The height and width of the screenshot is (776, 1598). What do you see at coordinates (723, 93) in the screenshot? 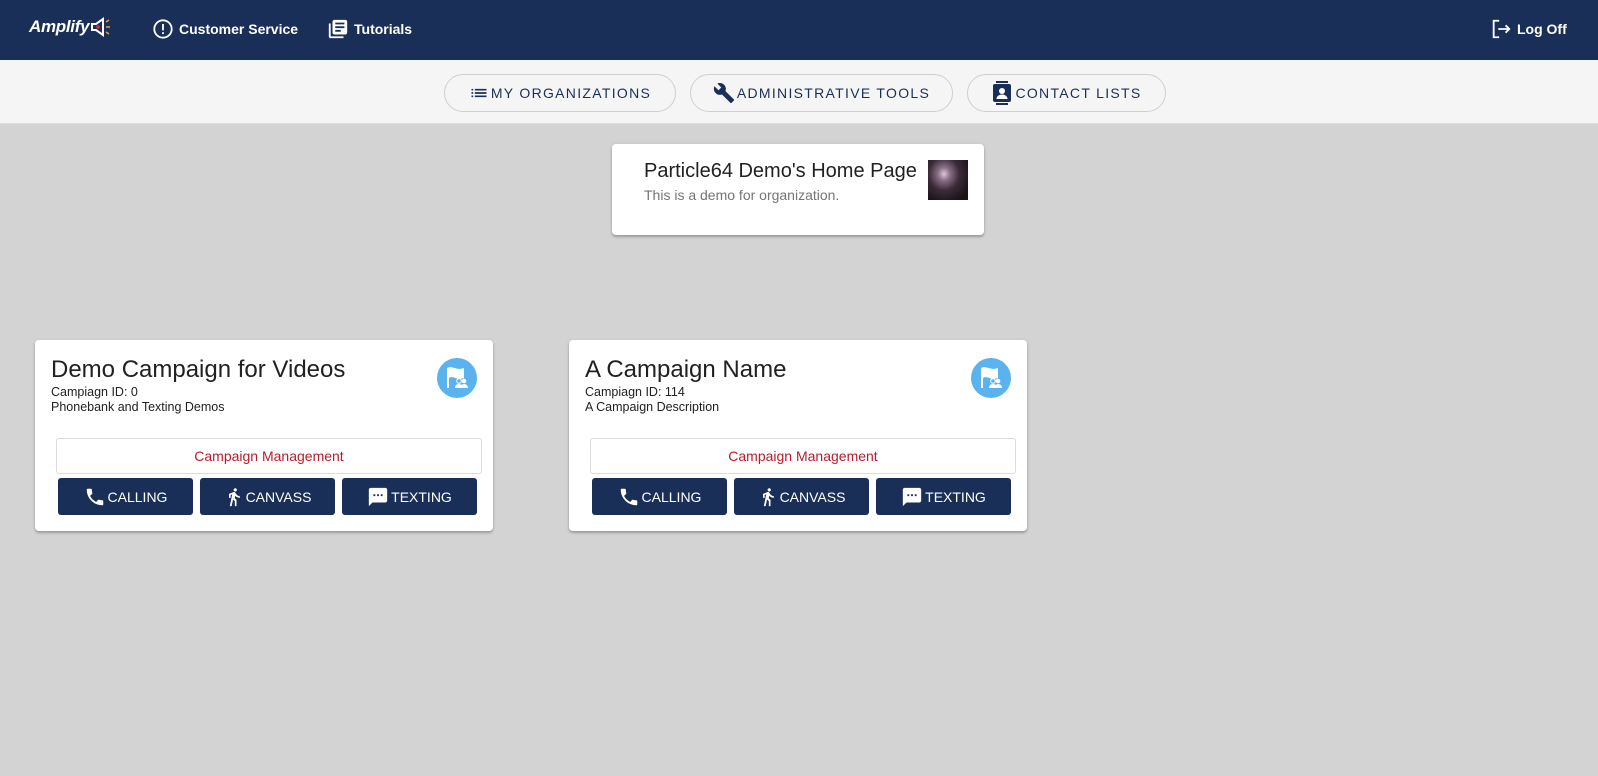
I see `wrench-icon` at bounding box center [723, 93].